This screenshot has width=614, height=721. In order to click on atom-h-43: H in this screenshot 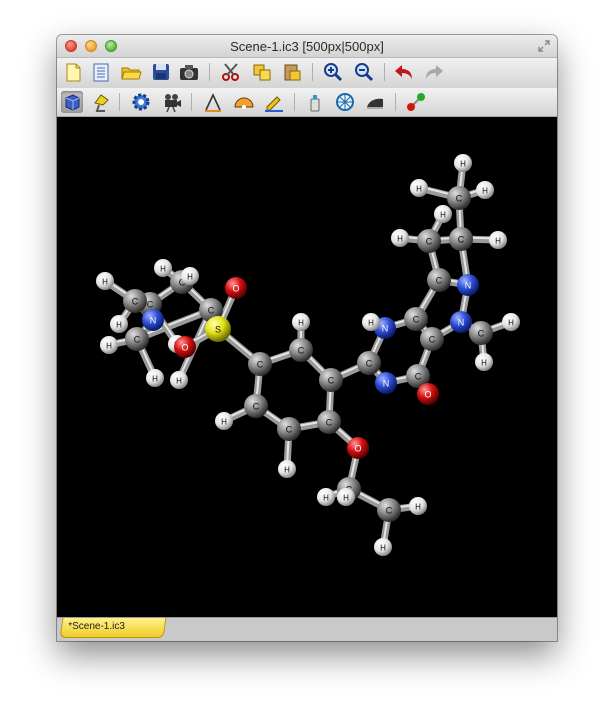, I will do `click(484, 362)`.